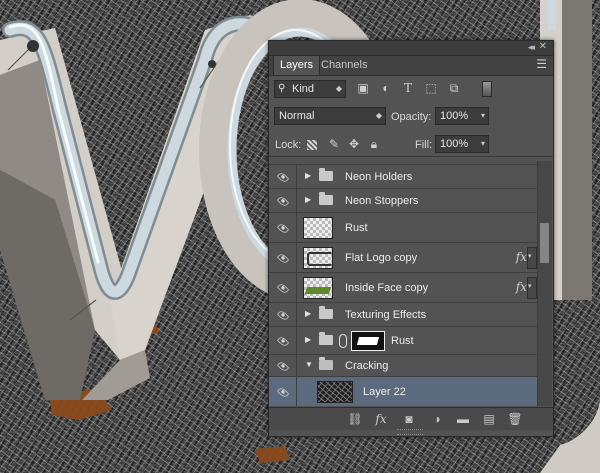  What do you see at coordinates (543, 46) in the screenshot?
I see `close-icon: ✕` at bounding box center [543, 46].